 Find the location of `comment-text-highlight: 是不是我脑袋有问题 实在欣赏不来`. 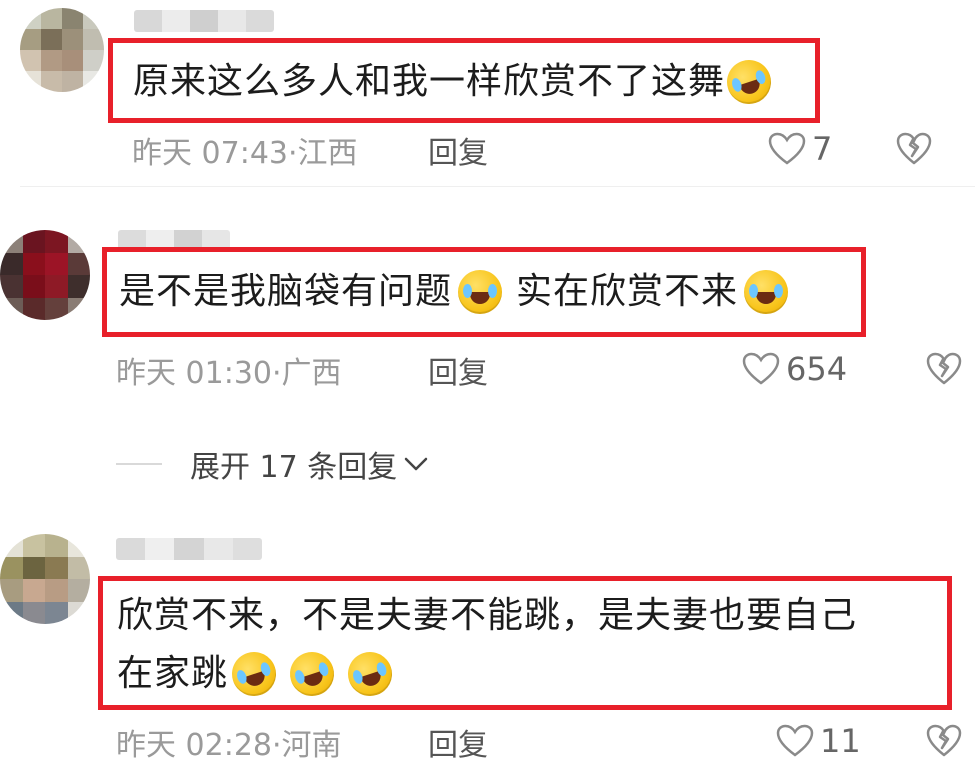

comment-text-highlight: 是不是我脑袋有问题 实在欣赏不来 is located at coordinates (484, 292).